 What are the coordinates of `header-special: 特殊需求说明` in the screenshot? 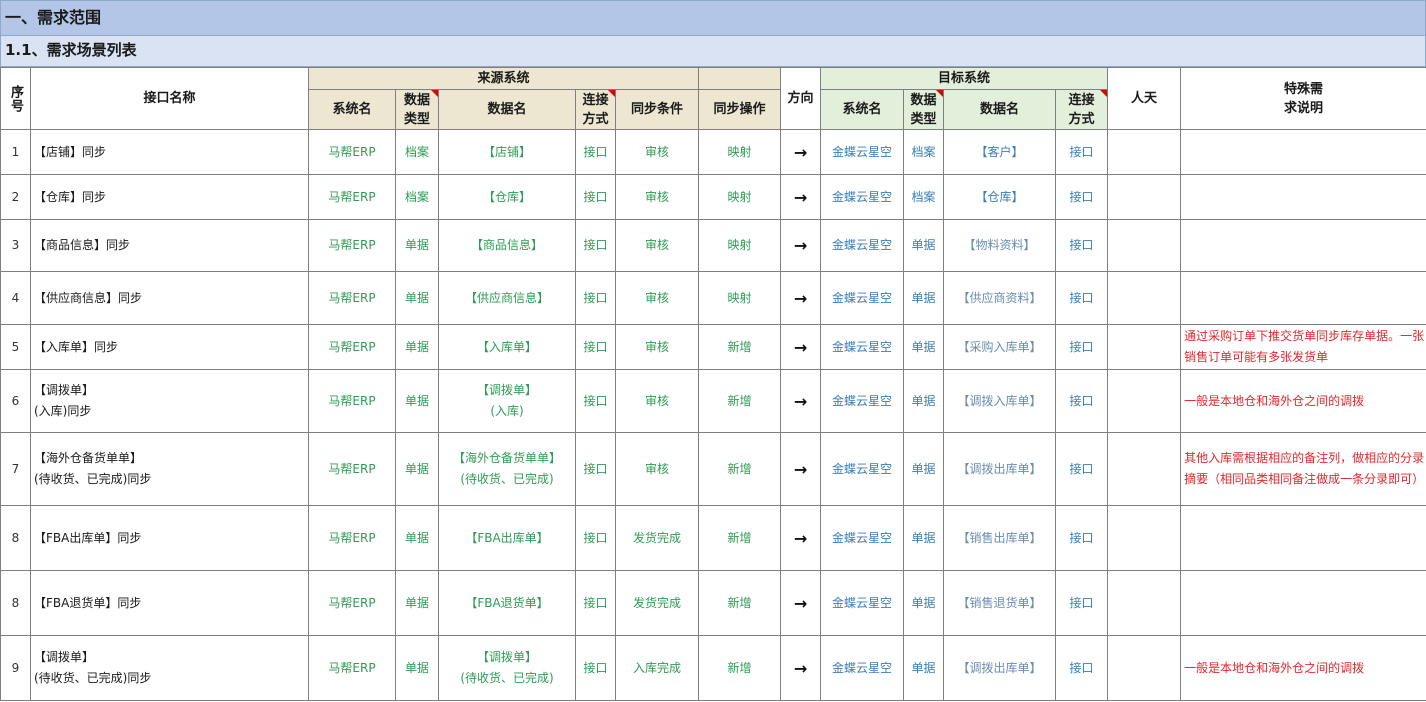 It's located at (1303, 98).